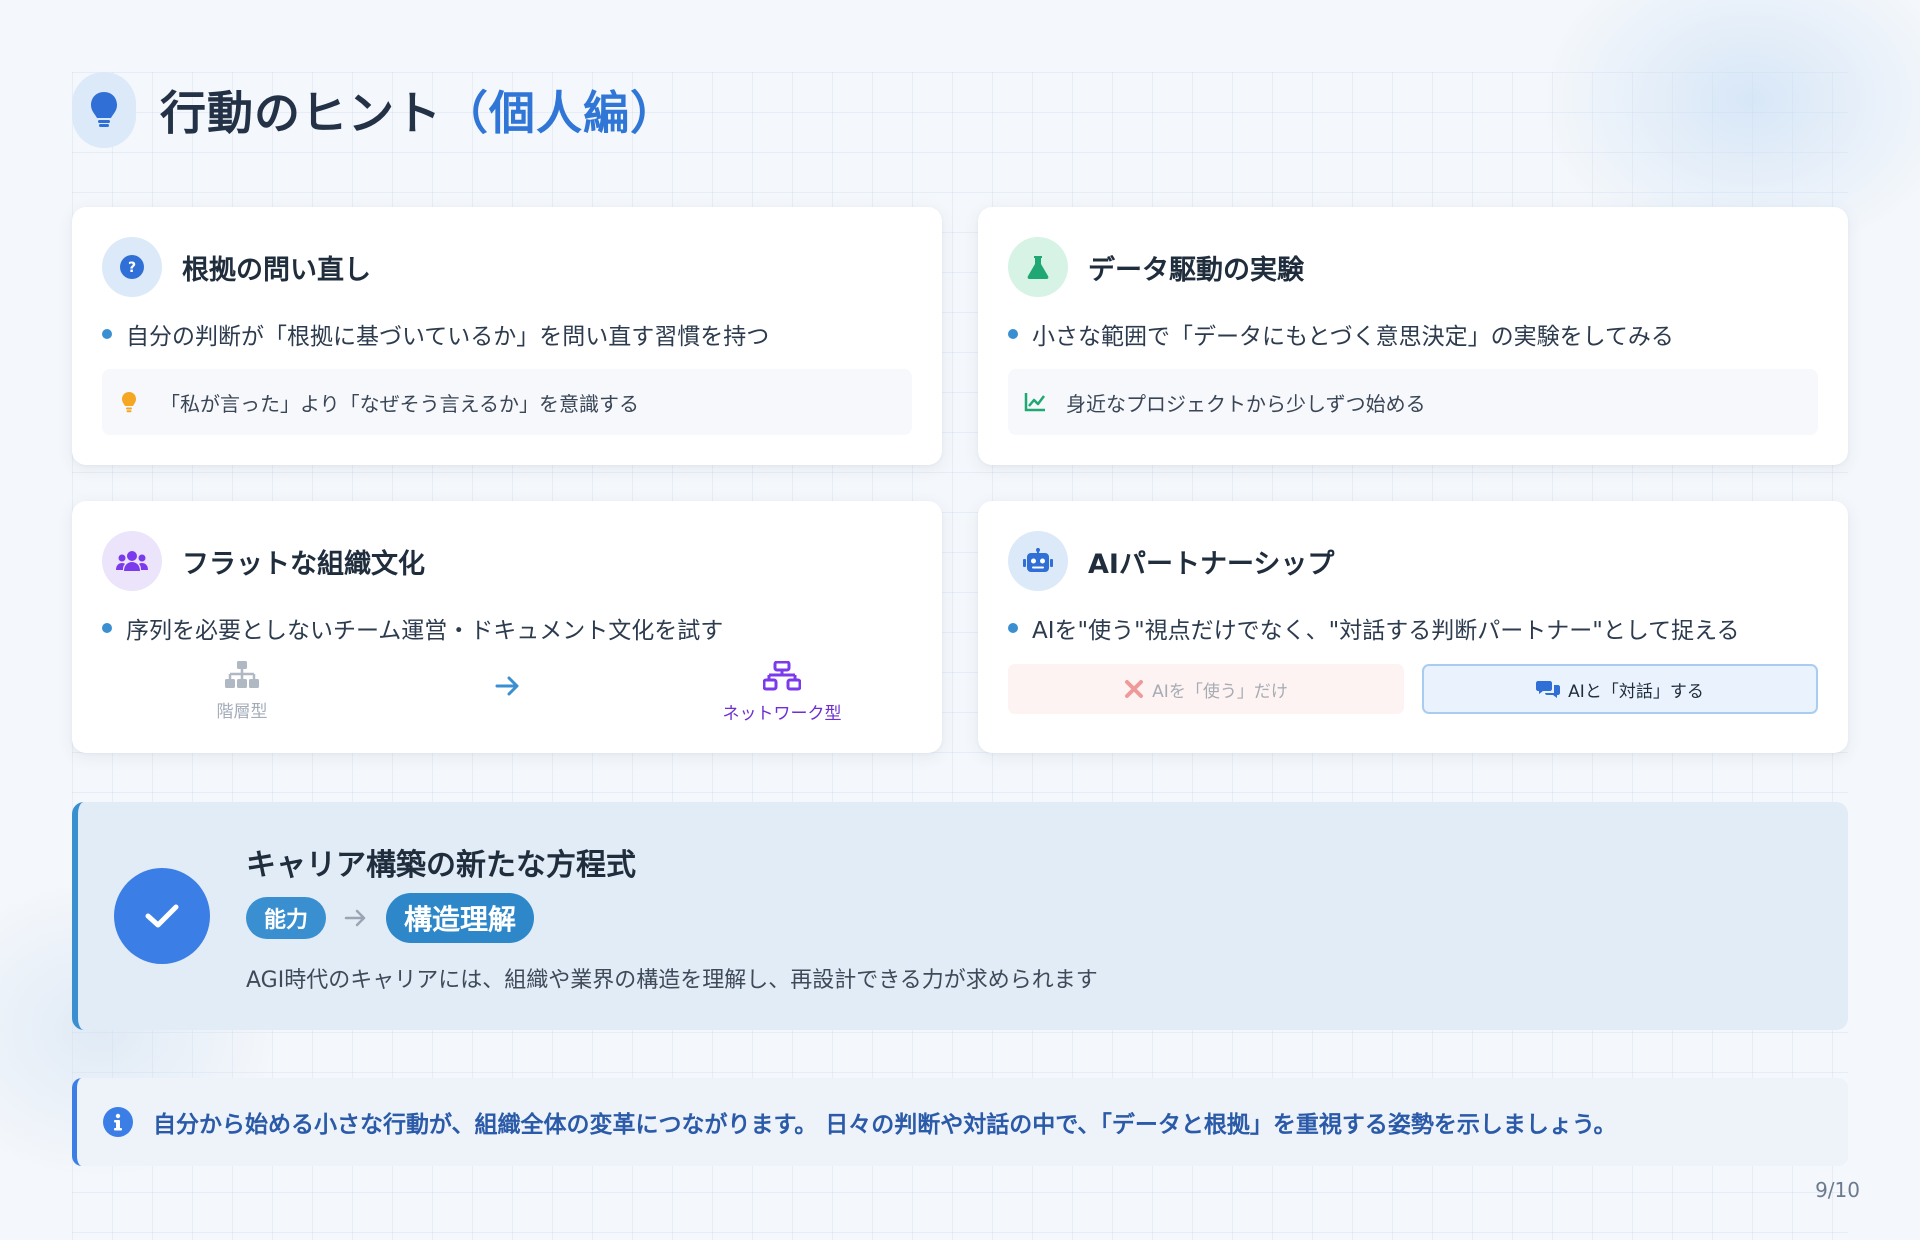  What do you see at coordinates (1134, 689) in the screenshot?
I see `tools-icon` at bounding box center [1134, 689].